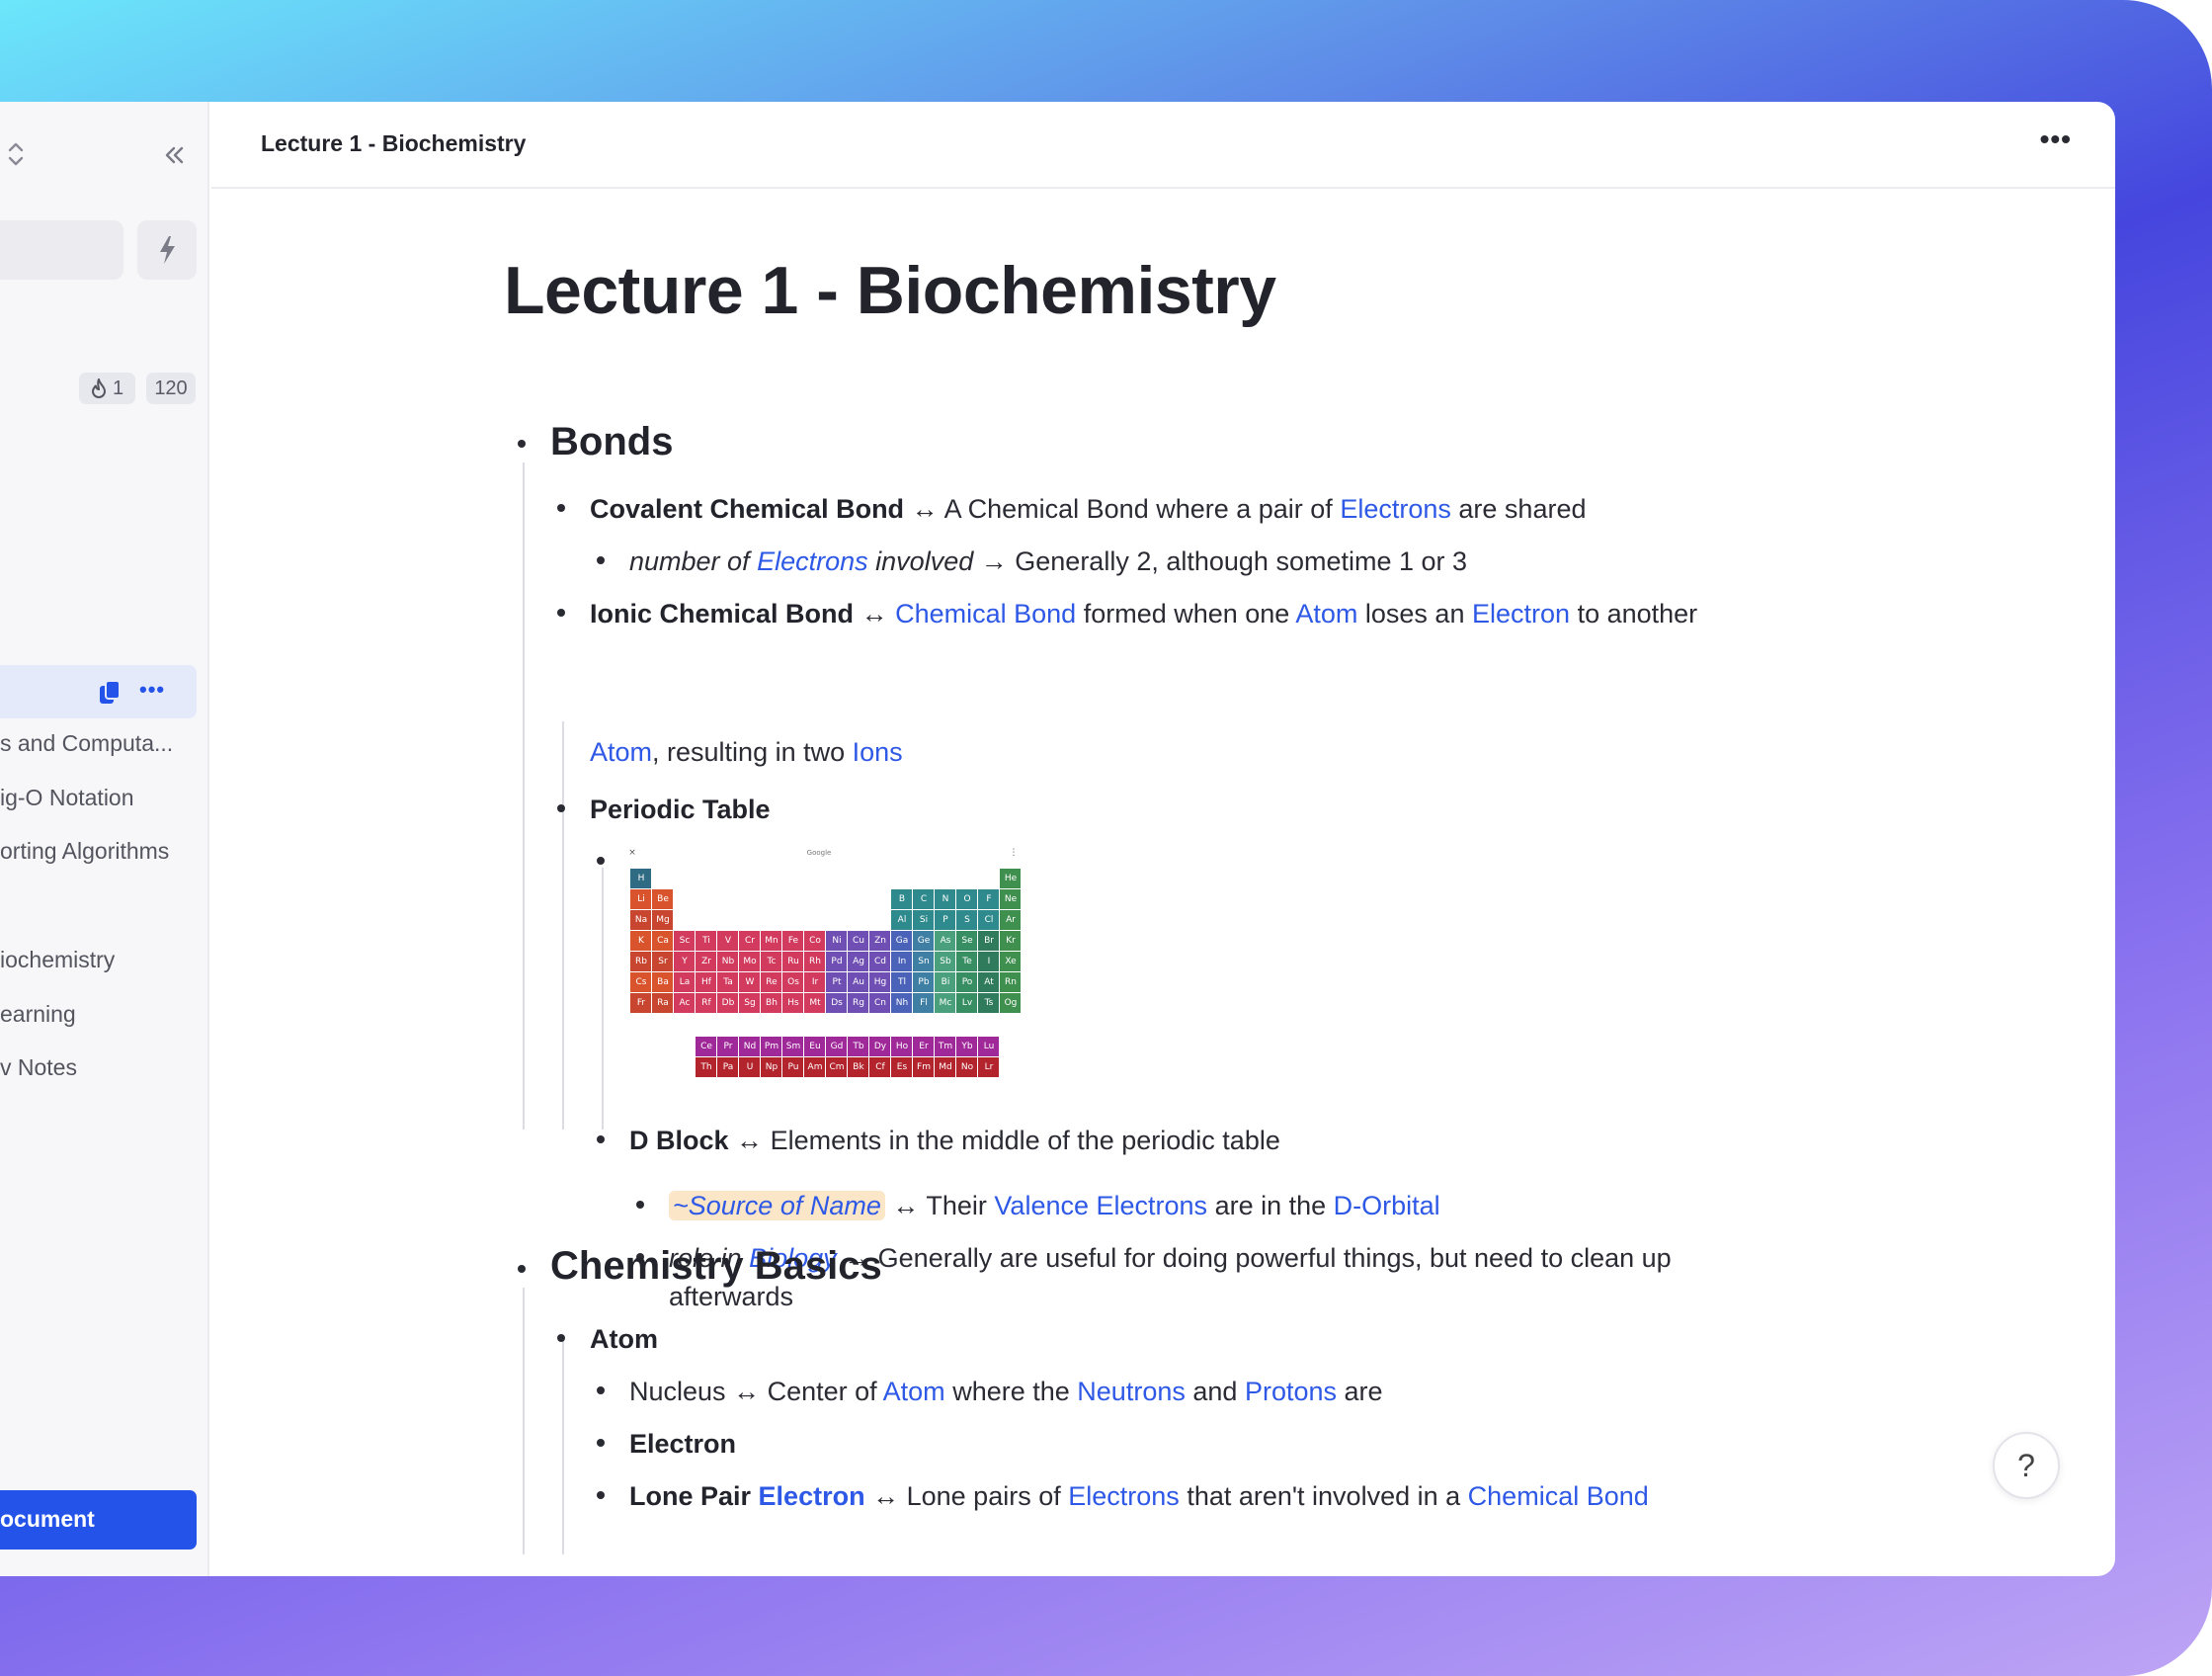  I want to click on quick-action-button, so click(167, 250).